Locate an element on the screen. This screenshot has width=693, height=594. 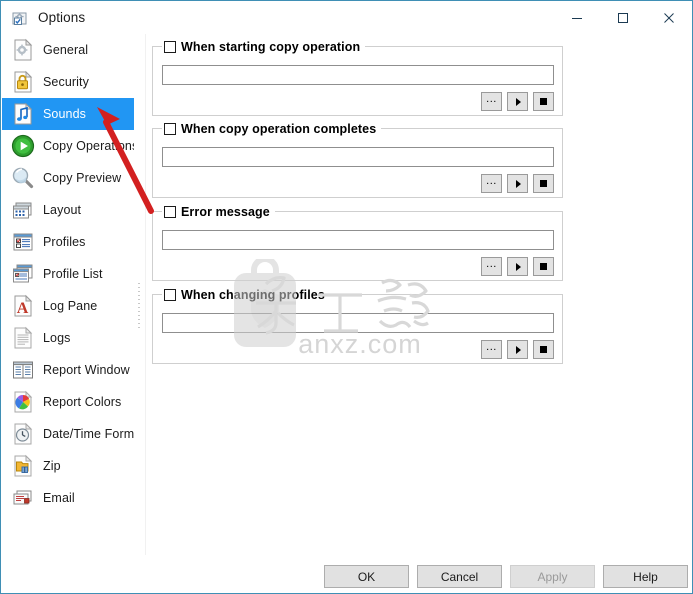
sidebar-item-security: Security is located at coordinates (68, 82).